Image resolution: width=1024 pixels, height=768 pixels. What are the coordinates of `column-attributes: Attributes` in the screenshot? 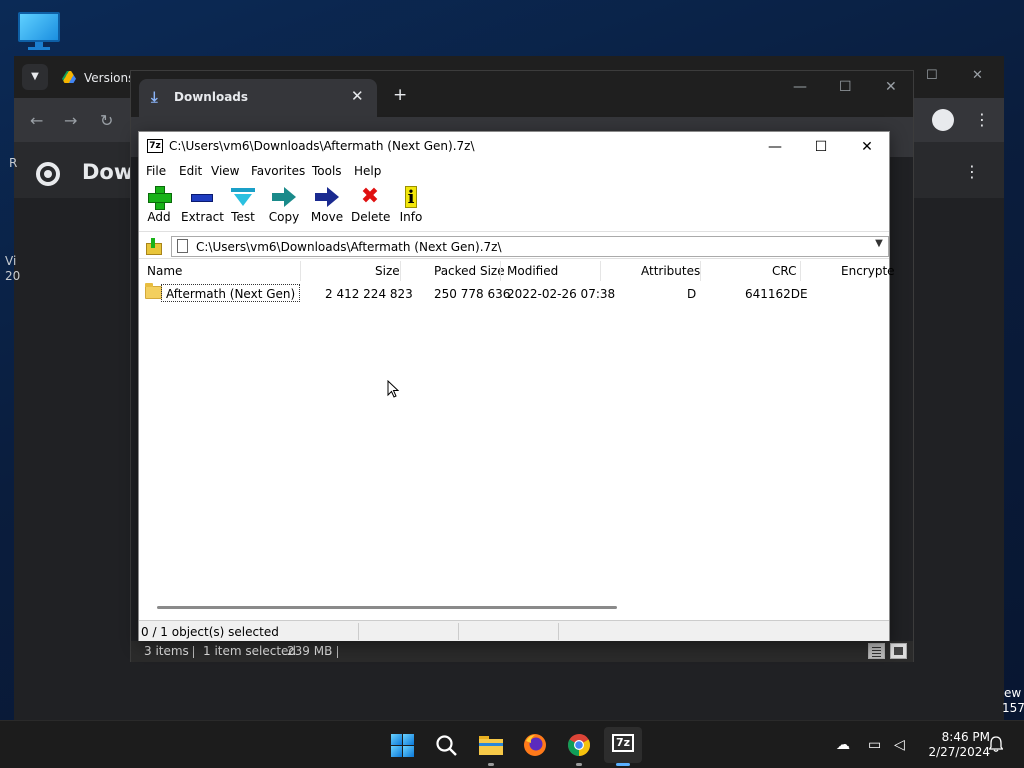 It's located at (670, 271).